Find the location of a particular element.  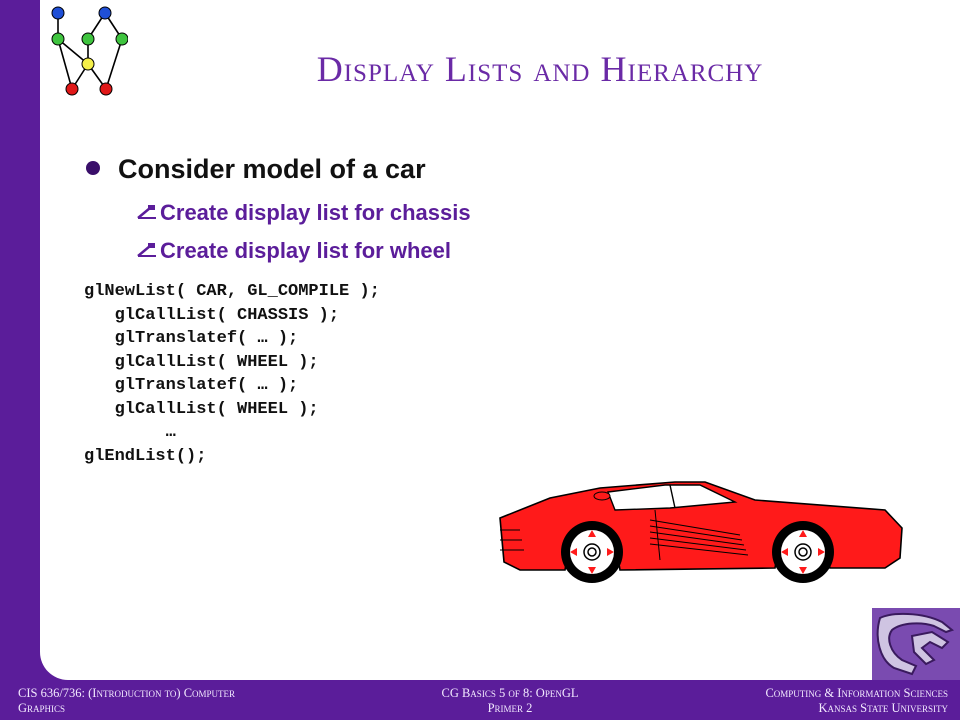

footer-department-line2: Kansas State University is located at coordinates (883, 708).